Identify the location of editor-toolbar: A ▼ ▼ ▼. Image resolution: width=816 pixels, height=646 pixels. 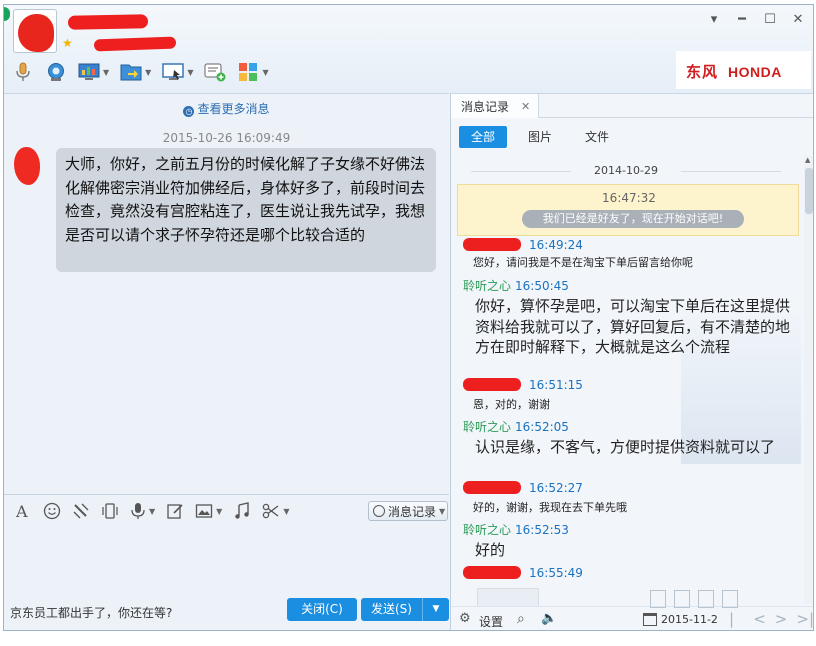
(157, 511).